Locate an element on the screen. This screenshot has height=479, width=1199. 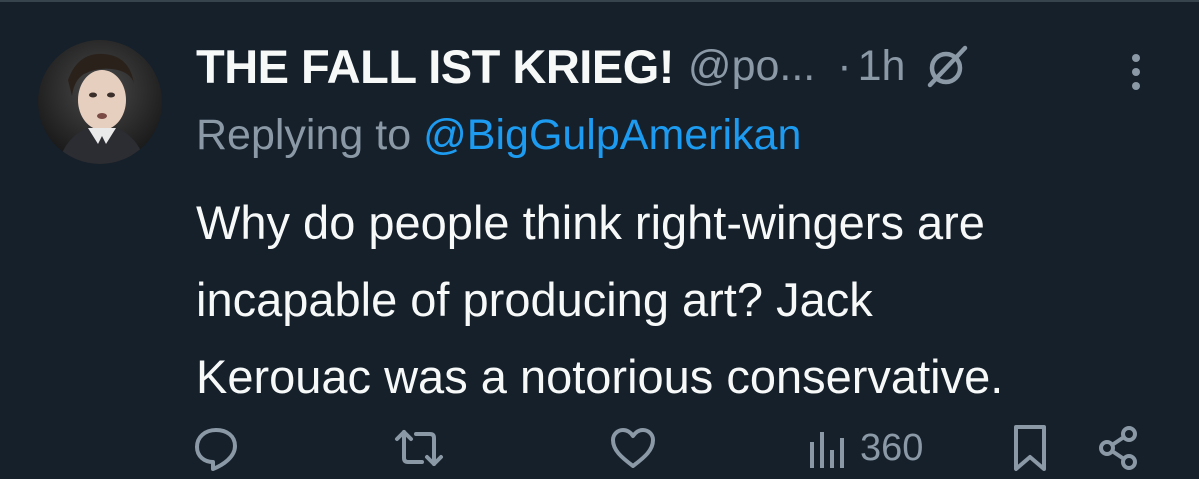
grok-icon is located at coordinates (948, 66).